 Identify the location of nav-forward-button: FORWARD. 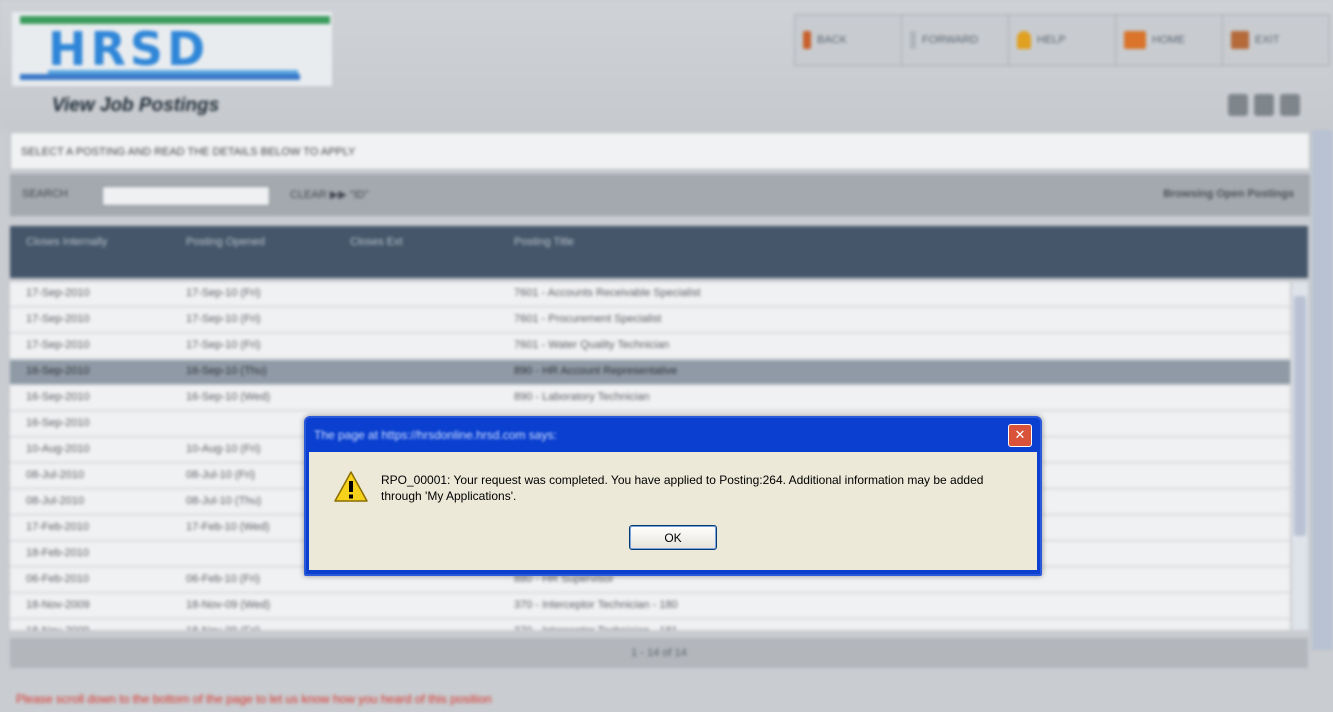
(955, 40).